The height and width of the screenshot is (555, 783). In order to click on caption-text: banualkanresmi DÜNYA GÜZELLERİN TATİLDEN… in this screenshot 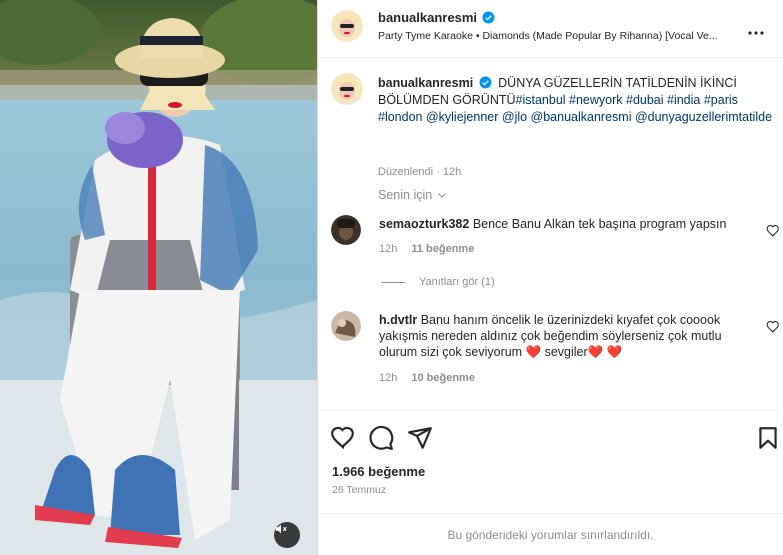, I will do `click(575, 100)`.